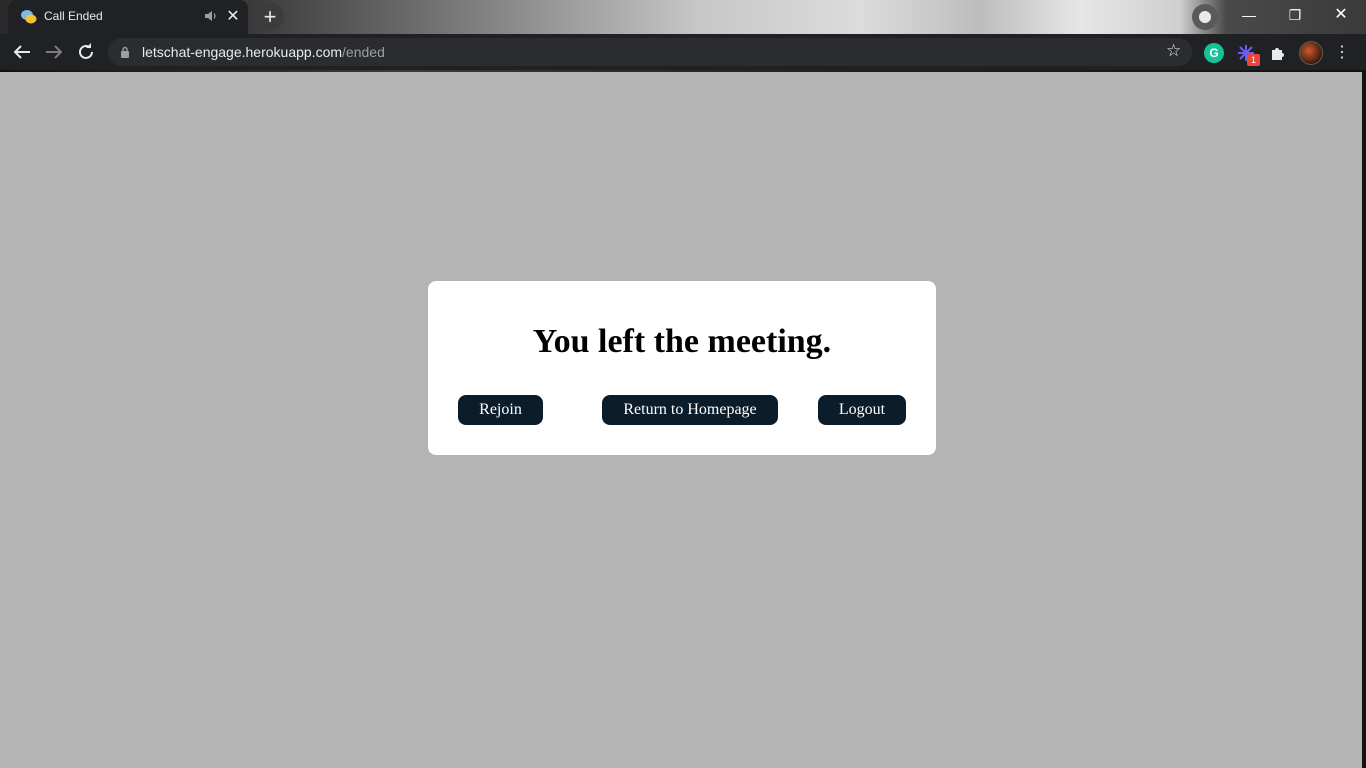 The width and height of the screenshot is (1366, 768). Describe the element at coordinates (125, 52) in the screenshot. I see `lock-icon` at that location.